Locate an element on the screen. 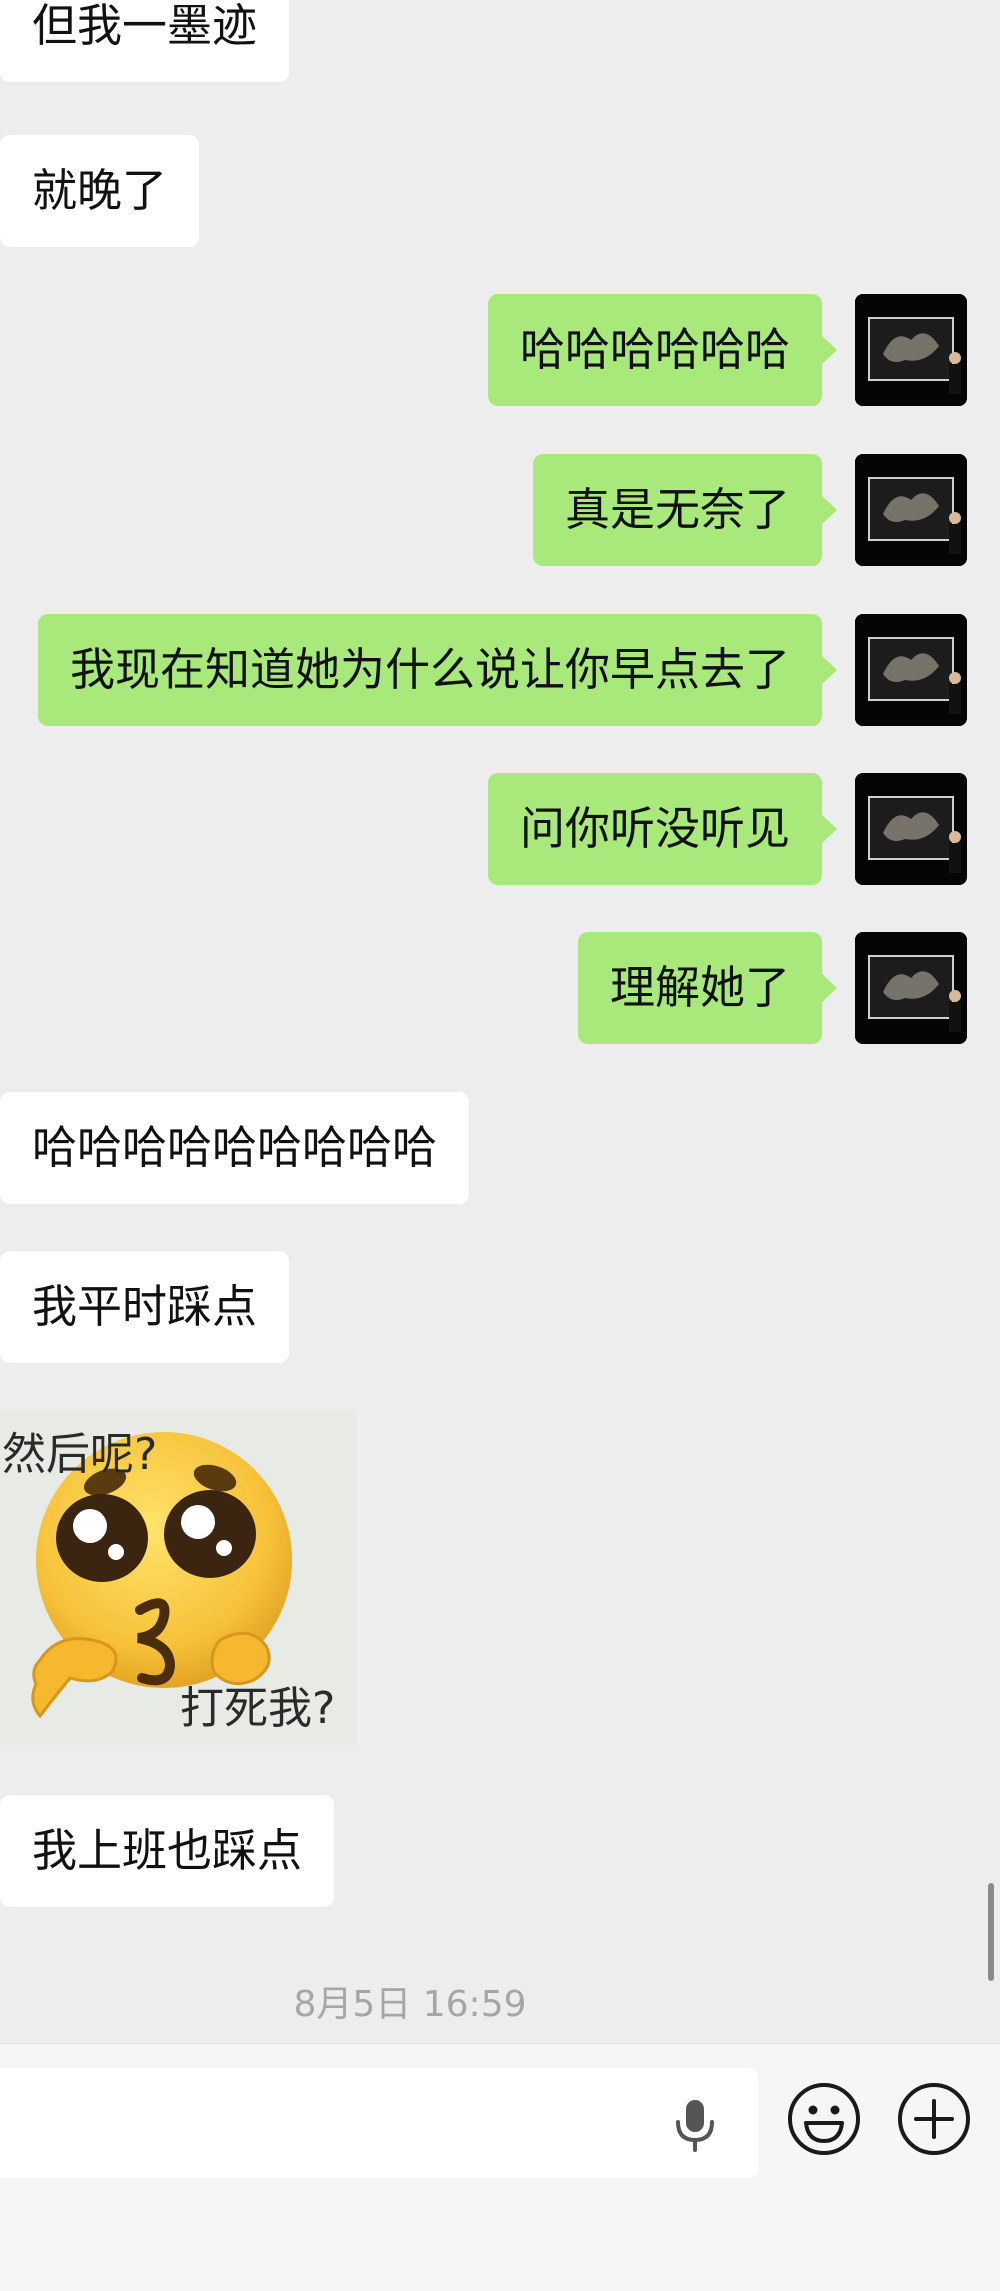 The image size is (1000, 2291). microphone-icon is located at coordinates (695, 2125).